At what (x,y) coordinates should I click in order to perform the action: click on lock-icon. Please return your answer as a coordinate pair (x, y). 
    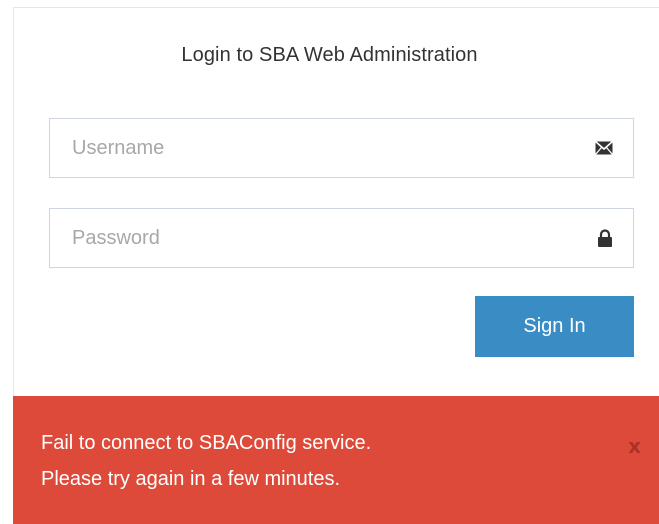
    Looking at the image, I should click on (605, 238).